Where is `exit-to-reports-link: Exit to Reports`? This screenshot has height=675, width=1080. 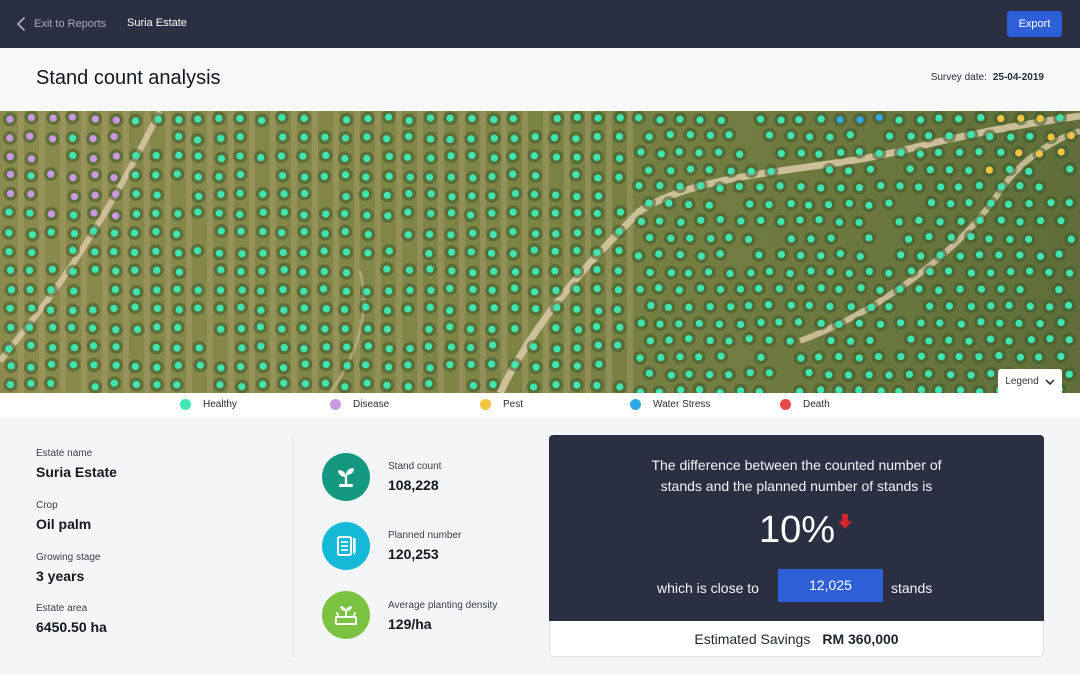 exit-to-reports-link: Exit to Reports is located at coordinates (61, 24).